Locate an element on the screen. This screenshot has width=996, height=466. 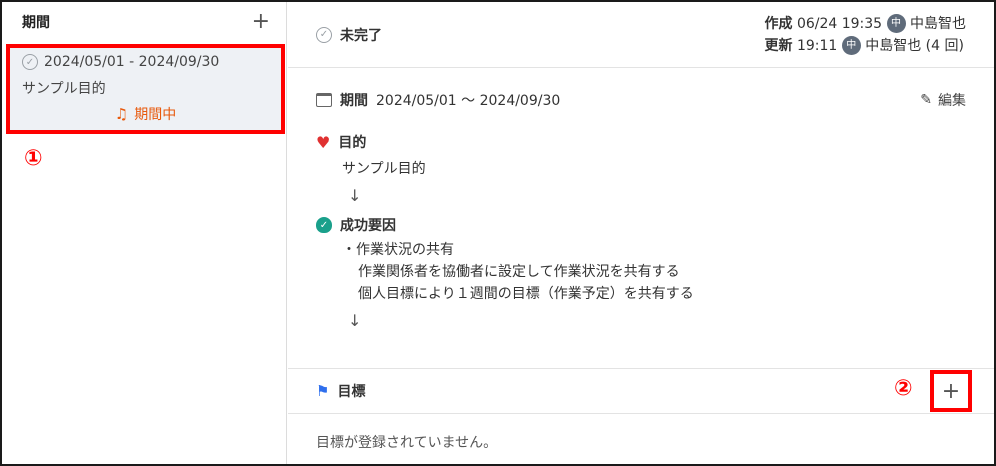
period-range: 2024/05/01 - 2024/09/30 is located at coordinates (132, 62).